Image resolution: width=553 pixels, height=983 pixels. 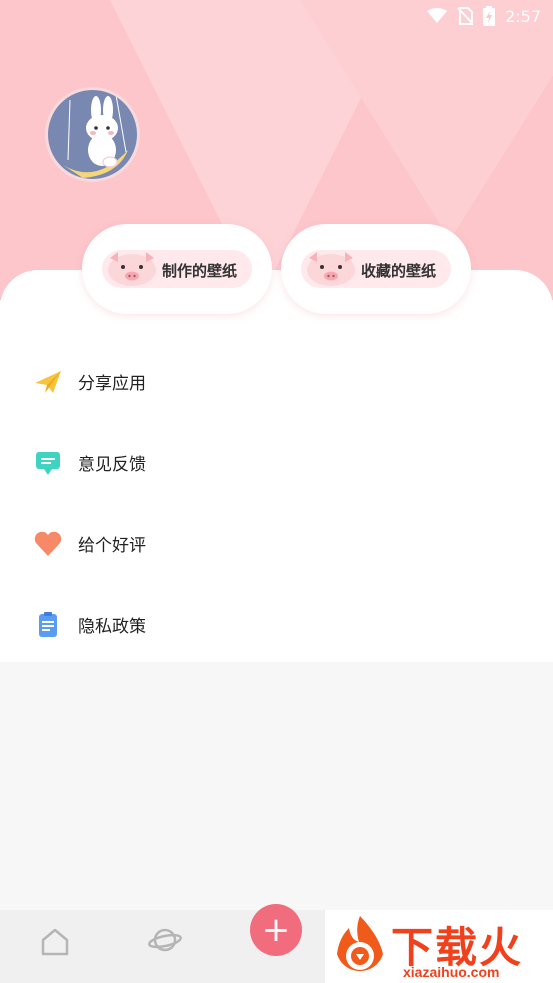 I want to click on clock: 2:57, so click(x=523, y=16).